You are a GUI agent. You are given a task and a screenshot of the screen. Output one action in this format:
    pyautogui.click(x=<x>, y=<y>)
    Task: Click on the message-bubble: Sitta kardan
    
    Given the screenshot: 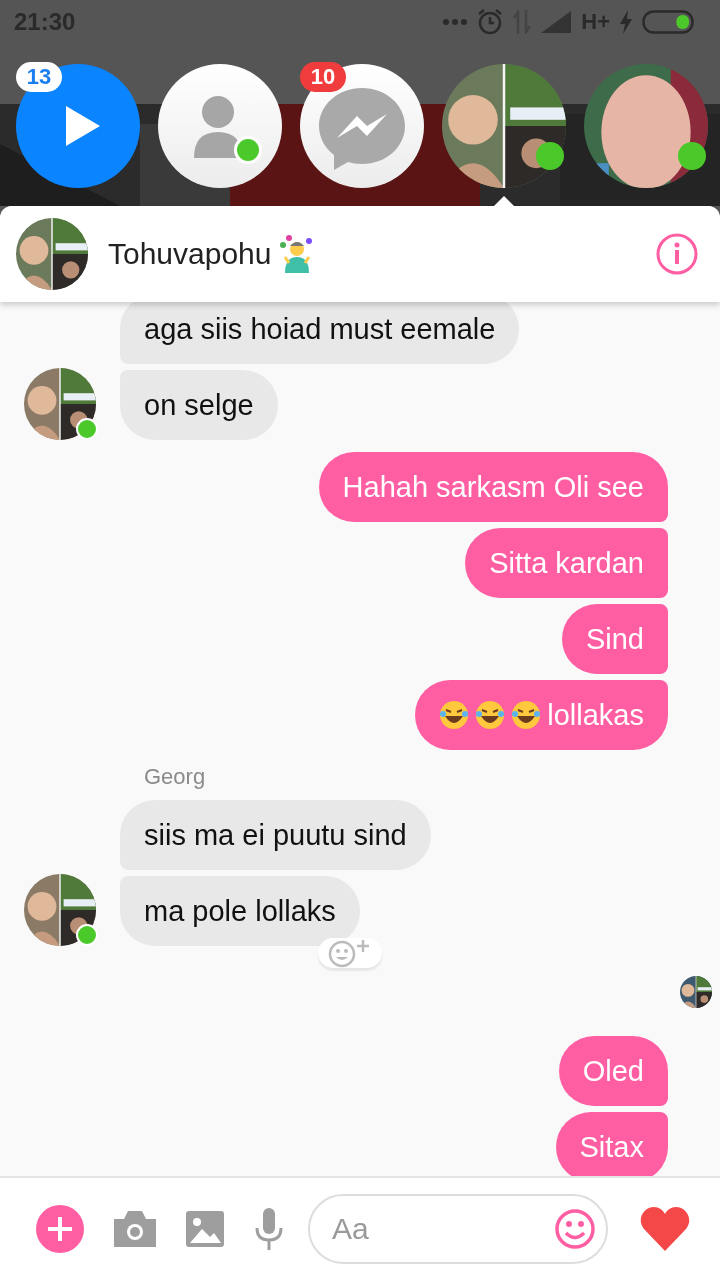 What is the action you would take?
    pyautogui.click(x=566, y=563)
    